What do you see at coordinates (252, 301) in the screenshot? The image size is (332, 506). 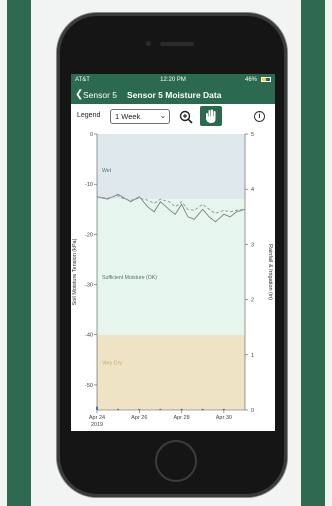 I see `y2-tick-label: 2` at bounding box center [252, 301].